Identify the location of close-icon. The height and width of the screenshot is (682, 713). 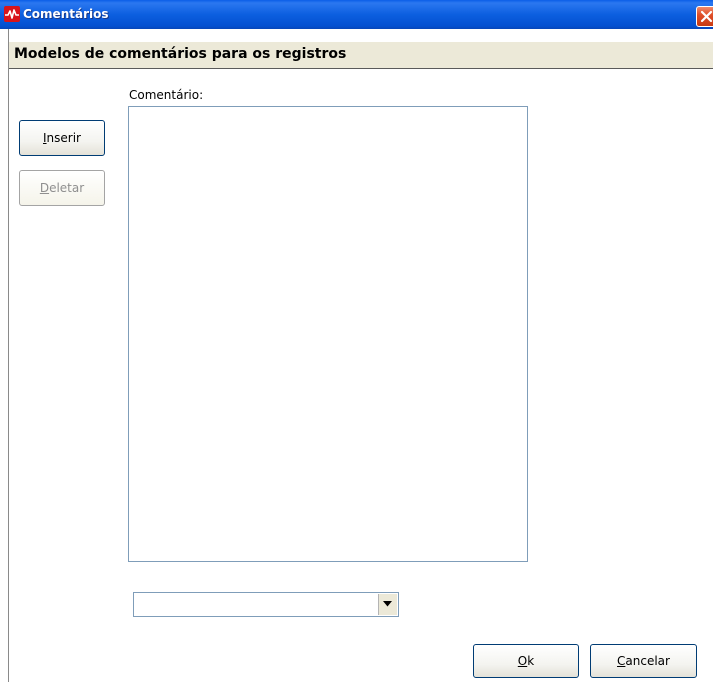
(706, 16).